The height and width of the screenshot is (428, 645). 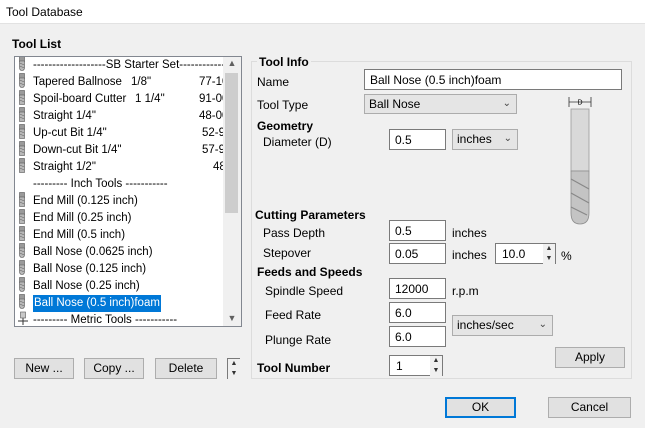 I want to click on pass-depth-input: 0.5, so click(x=417, y=230).